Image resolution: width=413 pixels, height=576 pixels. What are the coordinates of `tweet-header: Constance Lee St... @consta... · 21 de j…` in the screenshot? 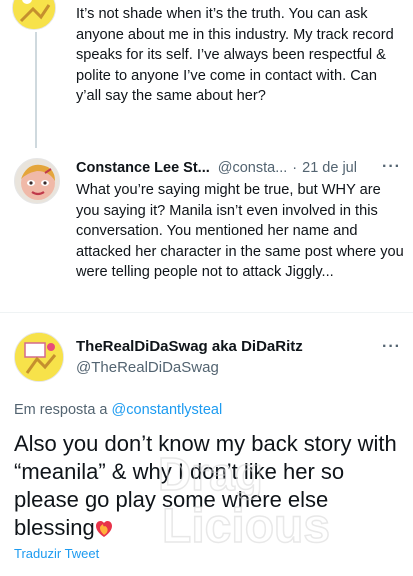 It's located at (216, 168).